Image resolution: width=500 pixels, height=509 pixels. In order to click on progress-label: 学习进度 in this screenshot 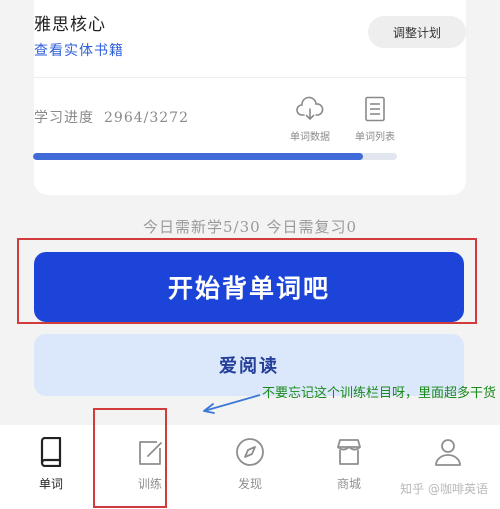, I will do `click(64, 118)`.